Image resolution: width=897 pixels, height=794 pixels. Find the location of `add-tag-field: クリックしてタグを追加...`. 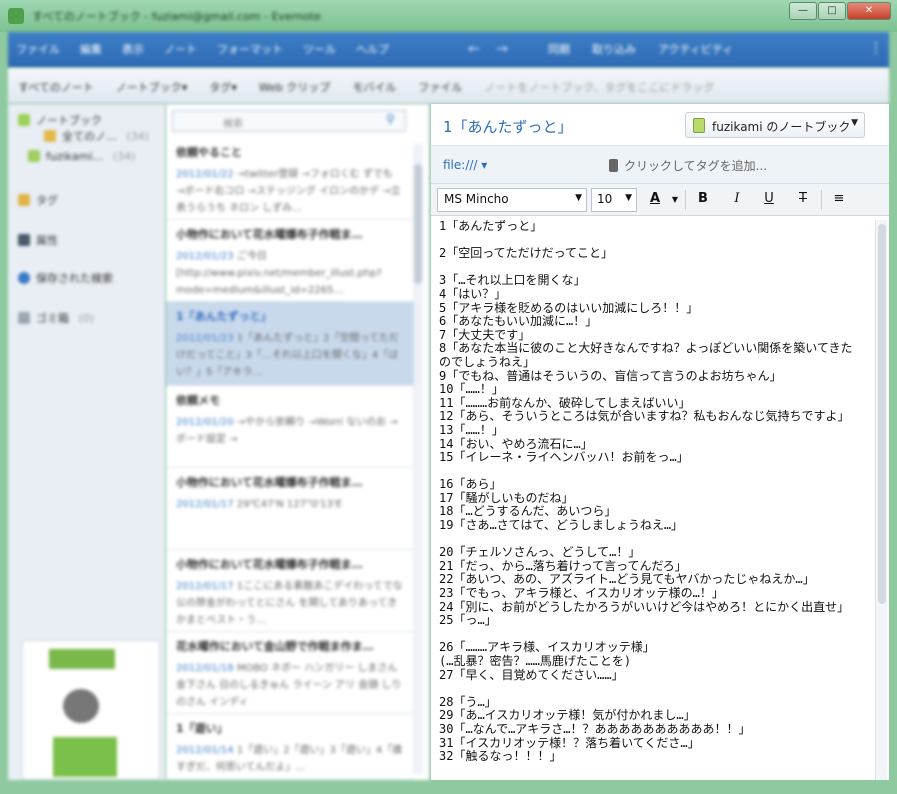

add-tag-field: クリックしてタグを追加... is located at coordinates (688, 165).